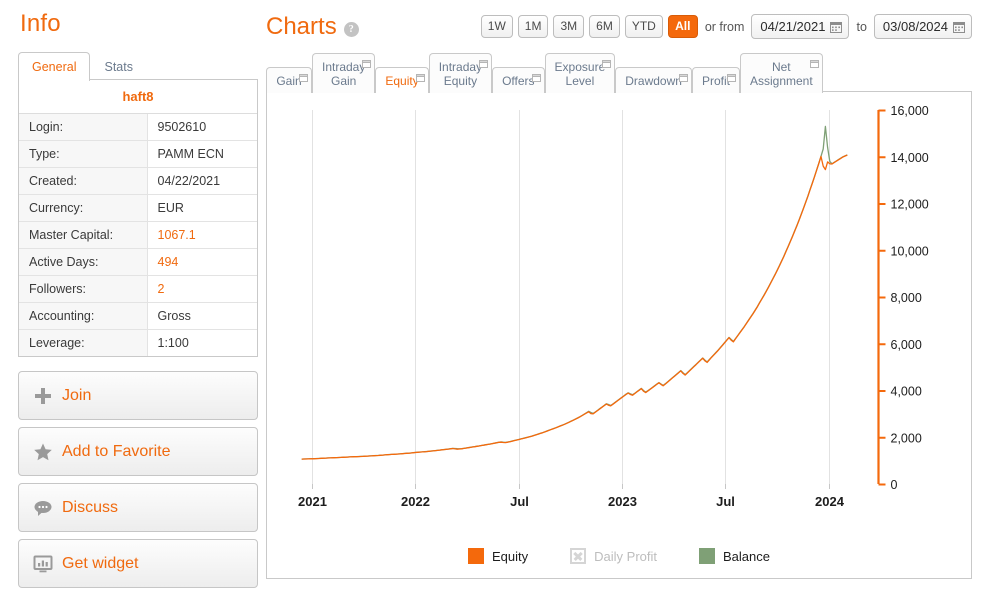  What do you see at coordinates (910, 111) in the screenshot?
I see `svg-text: 16,000` at bounding box center [910, 111].